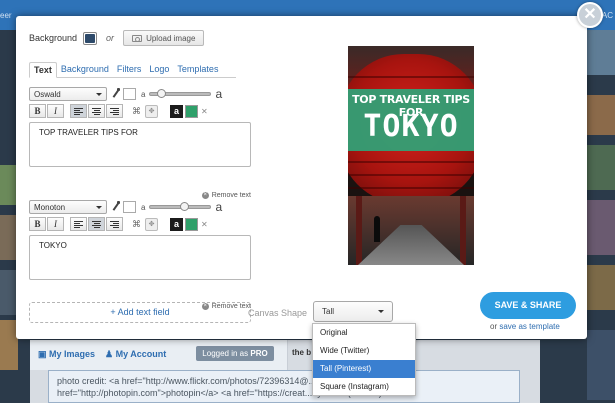 This screenshot has width=615, height=403. What do you see at coordinates (494, 326) in the screenshot?
I see `save-template-prefix: or` at bounding box center [494, 326].